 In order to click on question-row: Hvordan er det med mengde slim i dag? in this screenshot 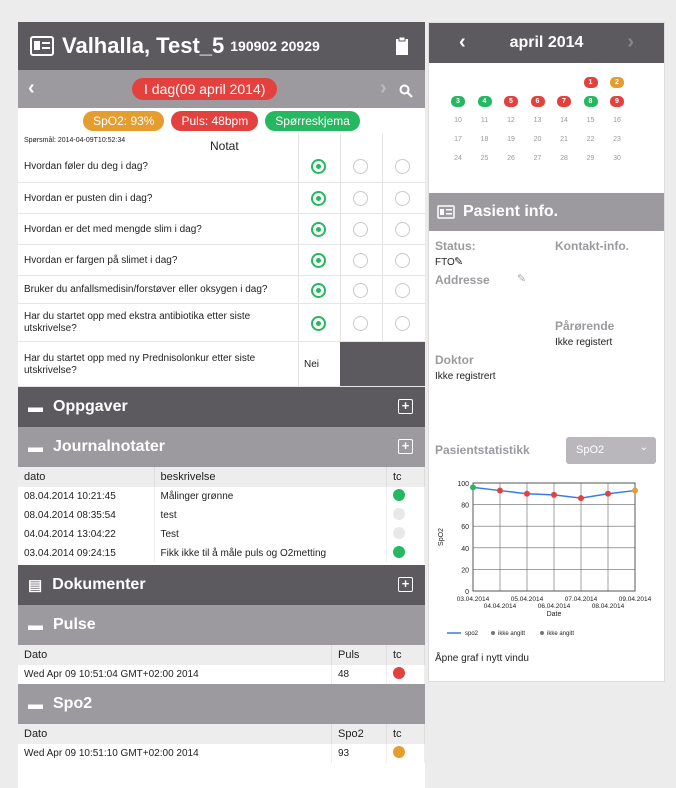, I will do `click(221, 229)`.